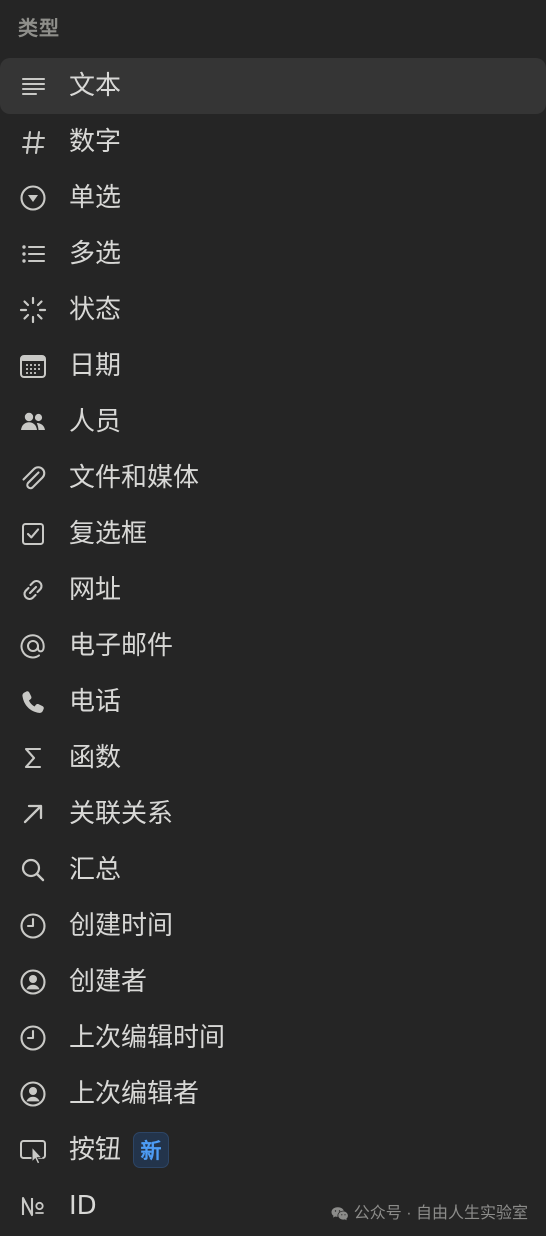  What do you see at coordinates (273, 1038) in the screenshot?
I see `menu-item-last-edited-time: 上次编辑时间` at bounding box center [273, 1038].